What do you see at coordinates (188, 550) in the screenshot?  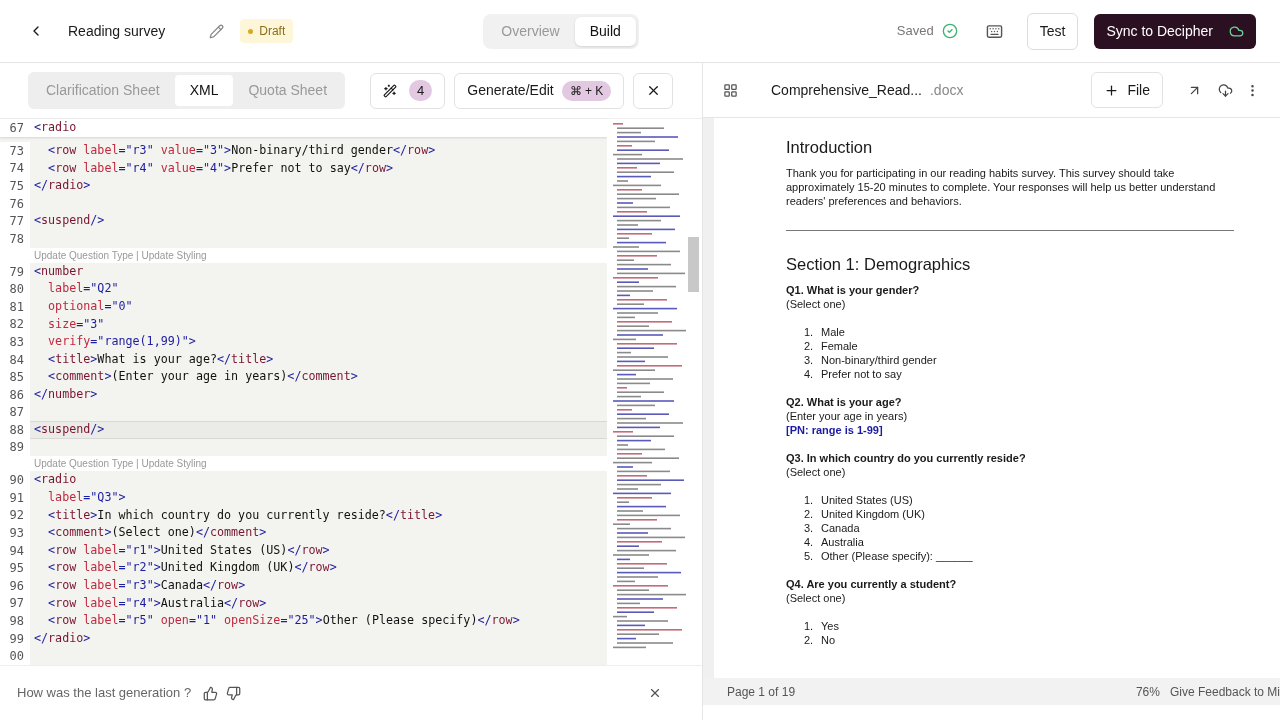 I see `code-line: <row label="r1">United States (US)</row>` at bounding box center [188, 550].